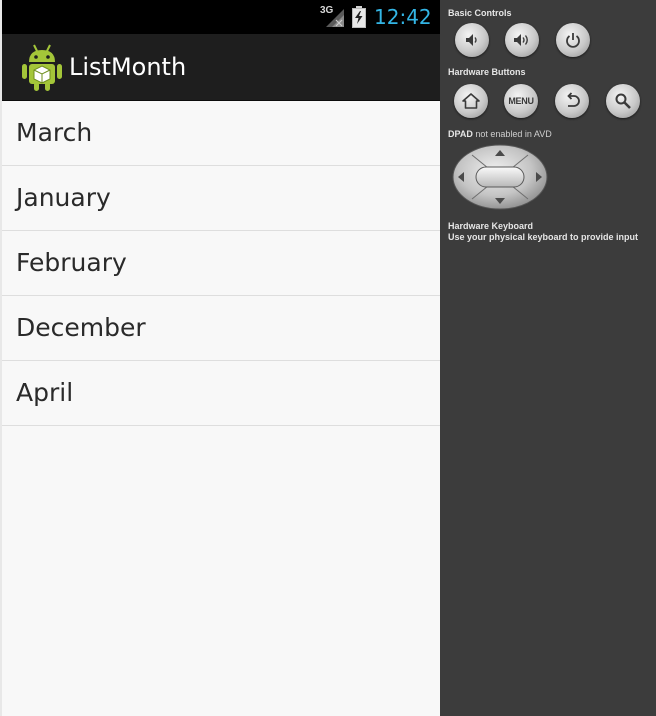 Image resolution: width=656 pixels, height=716 pixels. I want to click on battery-charging-icon, so click(359, 17).